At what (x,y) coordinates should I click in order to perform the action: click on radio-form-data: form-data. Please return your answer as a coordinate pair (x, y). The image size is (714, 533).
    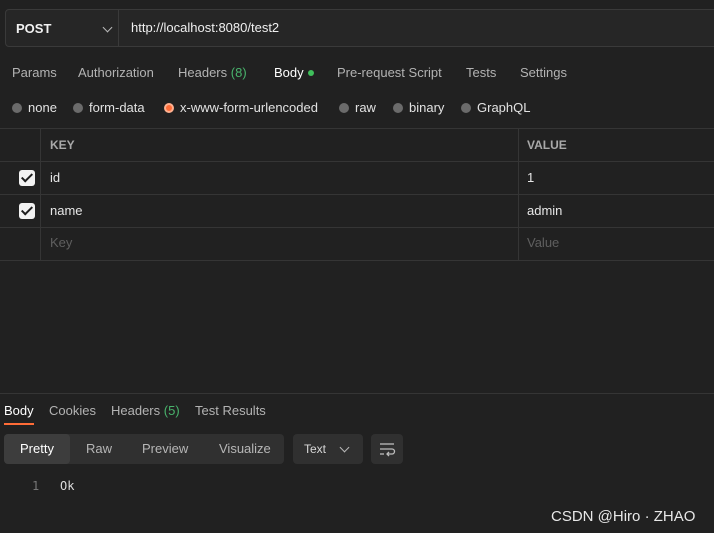
    Looking at the image, I should click on (109, 107).